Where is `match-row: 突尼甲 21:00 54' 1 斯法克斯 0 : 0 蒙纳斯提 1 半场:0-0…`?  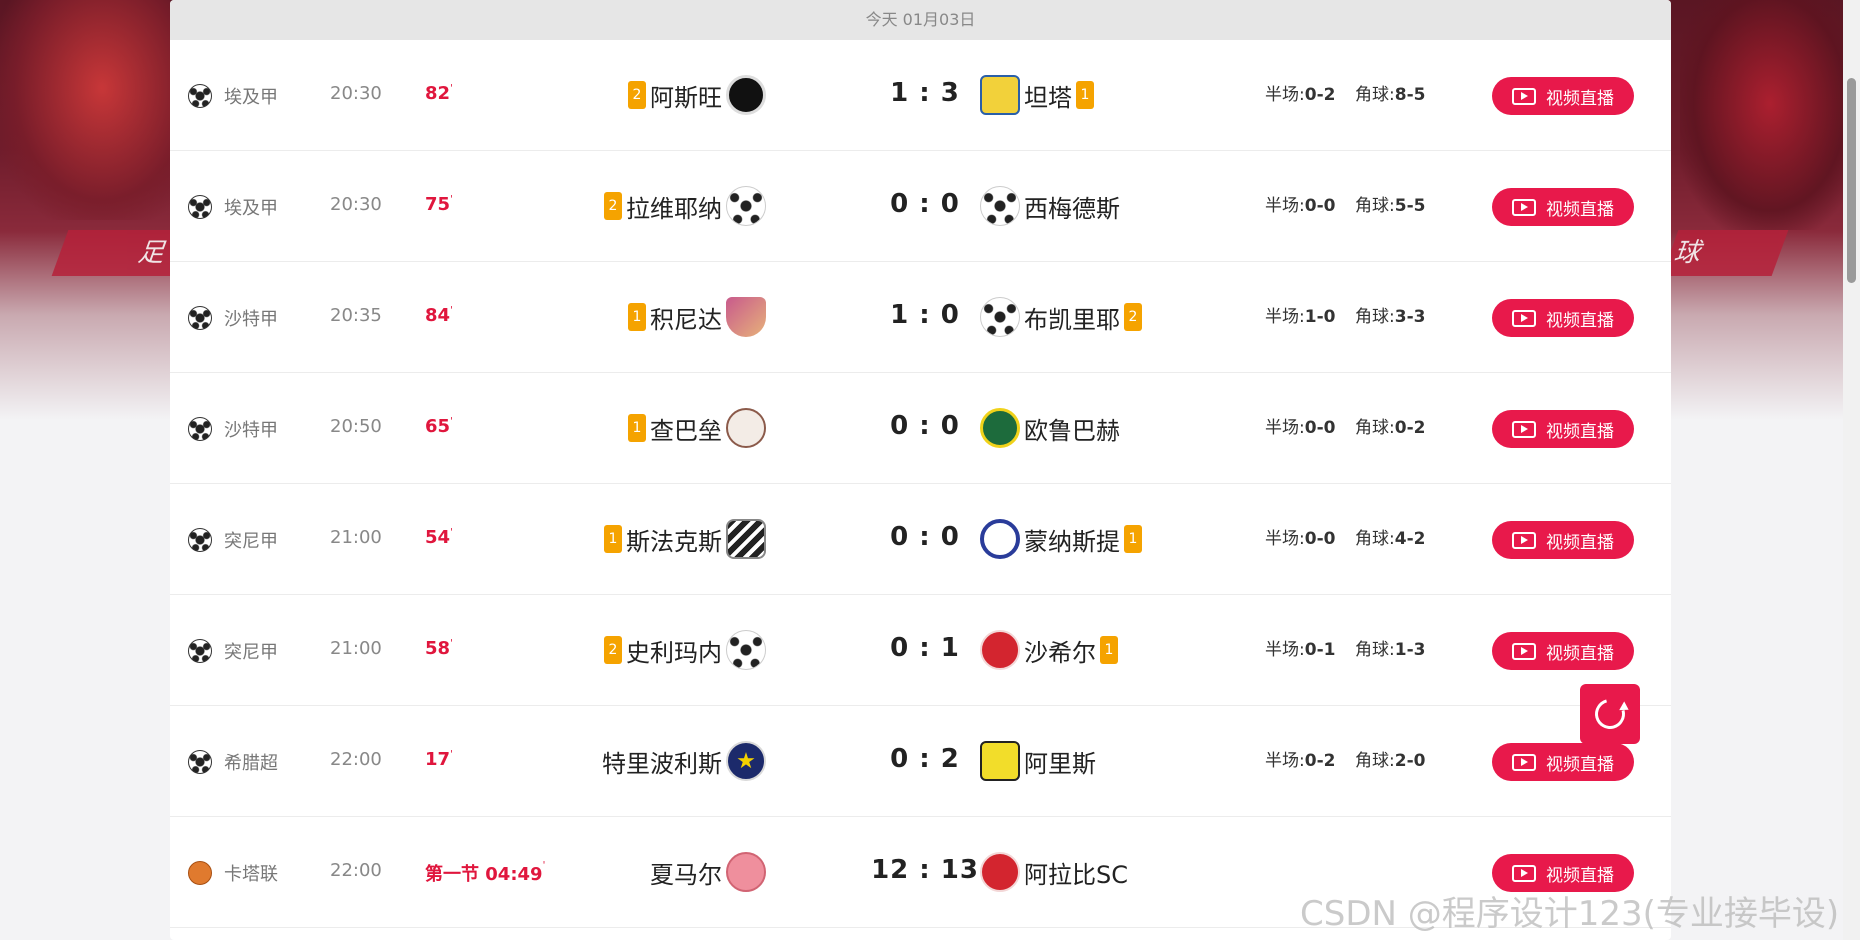 match-row: 突尼甲 21:00 54' 1 斯法克斯 0 : 0 蒙纳斯提 1 半场:0-0… is located at coordinates (920, 539).